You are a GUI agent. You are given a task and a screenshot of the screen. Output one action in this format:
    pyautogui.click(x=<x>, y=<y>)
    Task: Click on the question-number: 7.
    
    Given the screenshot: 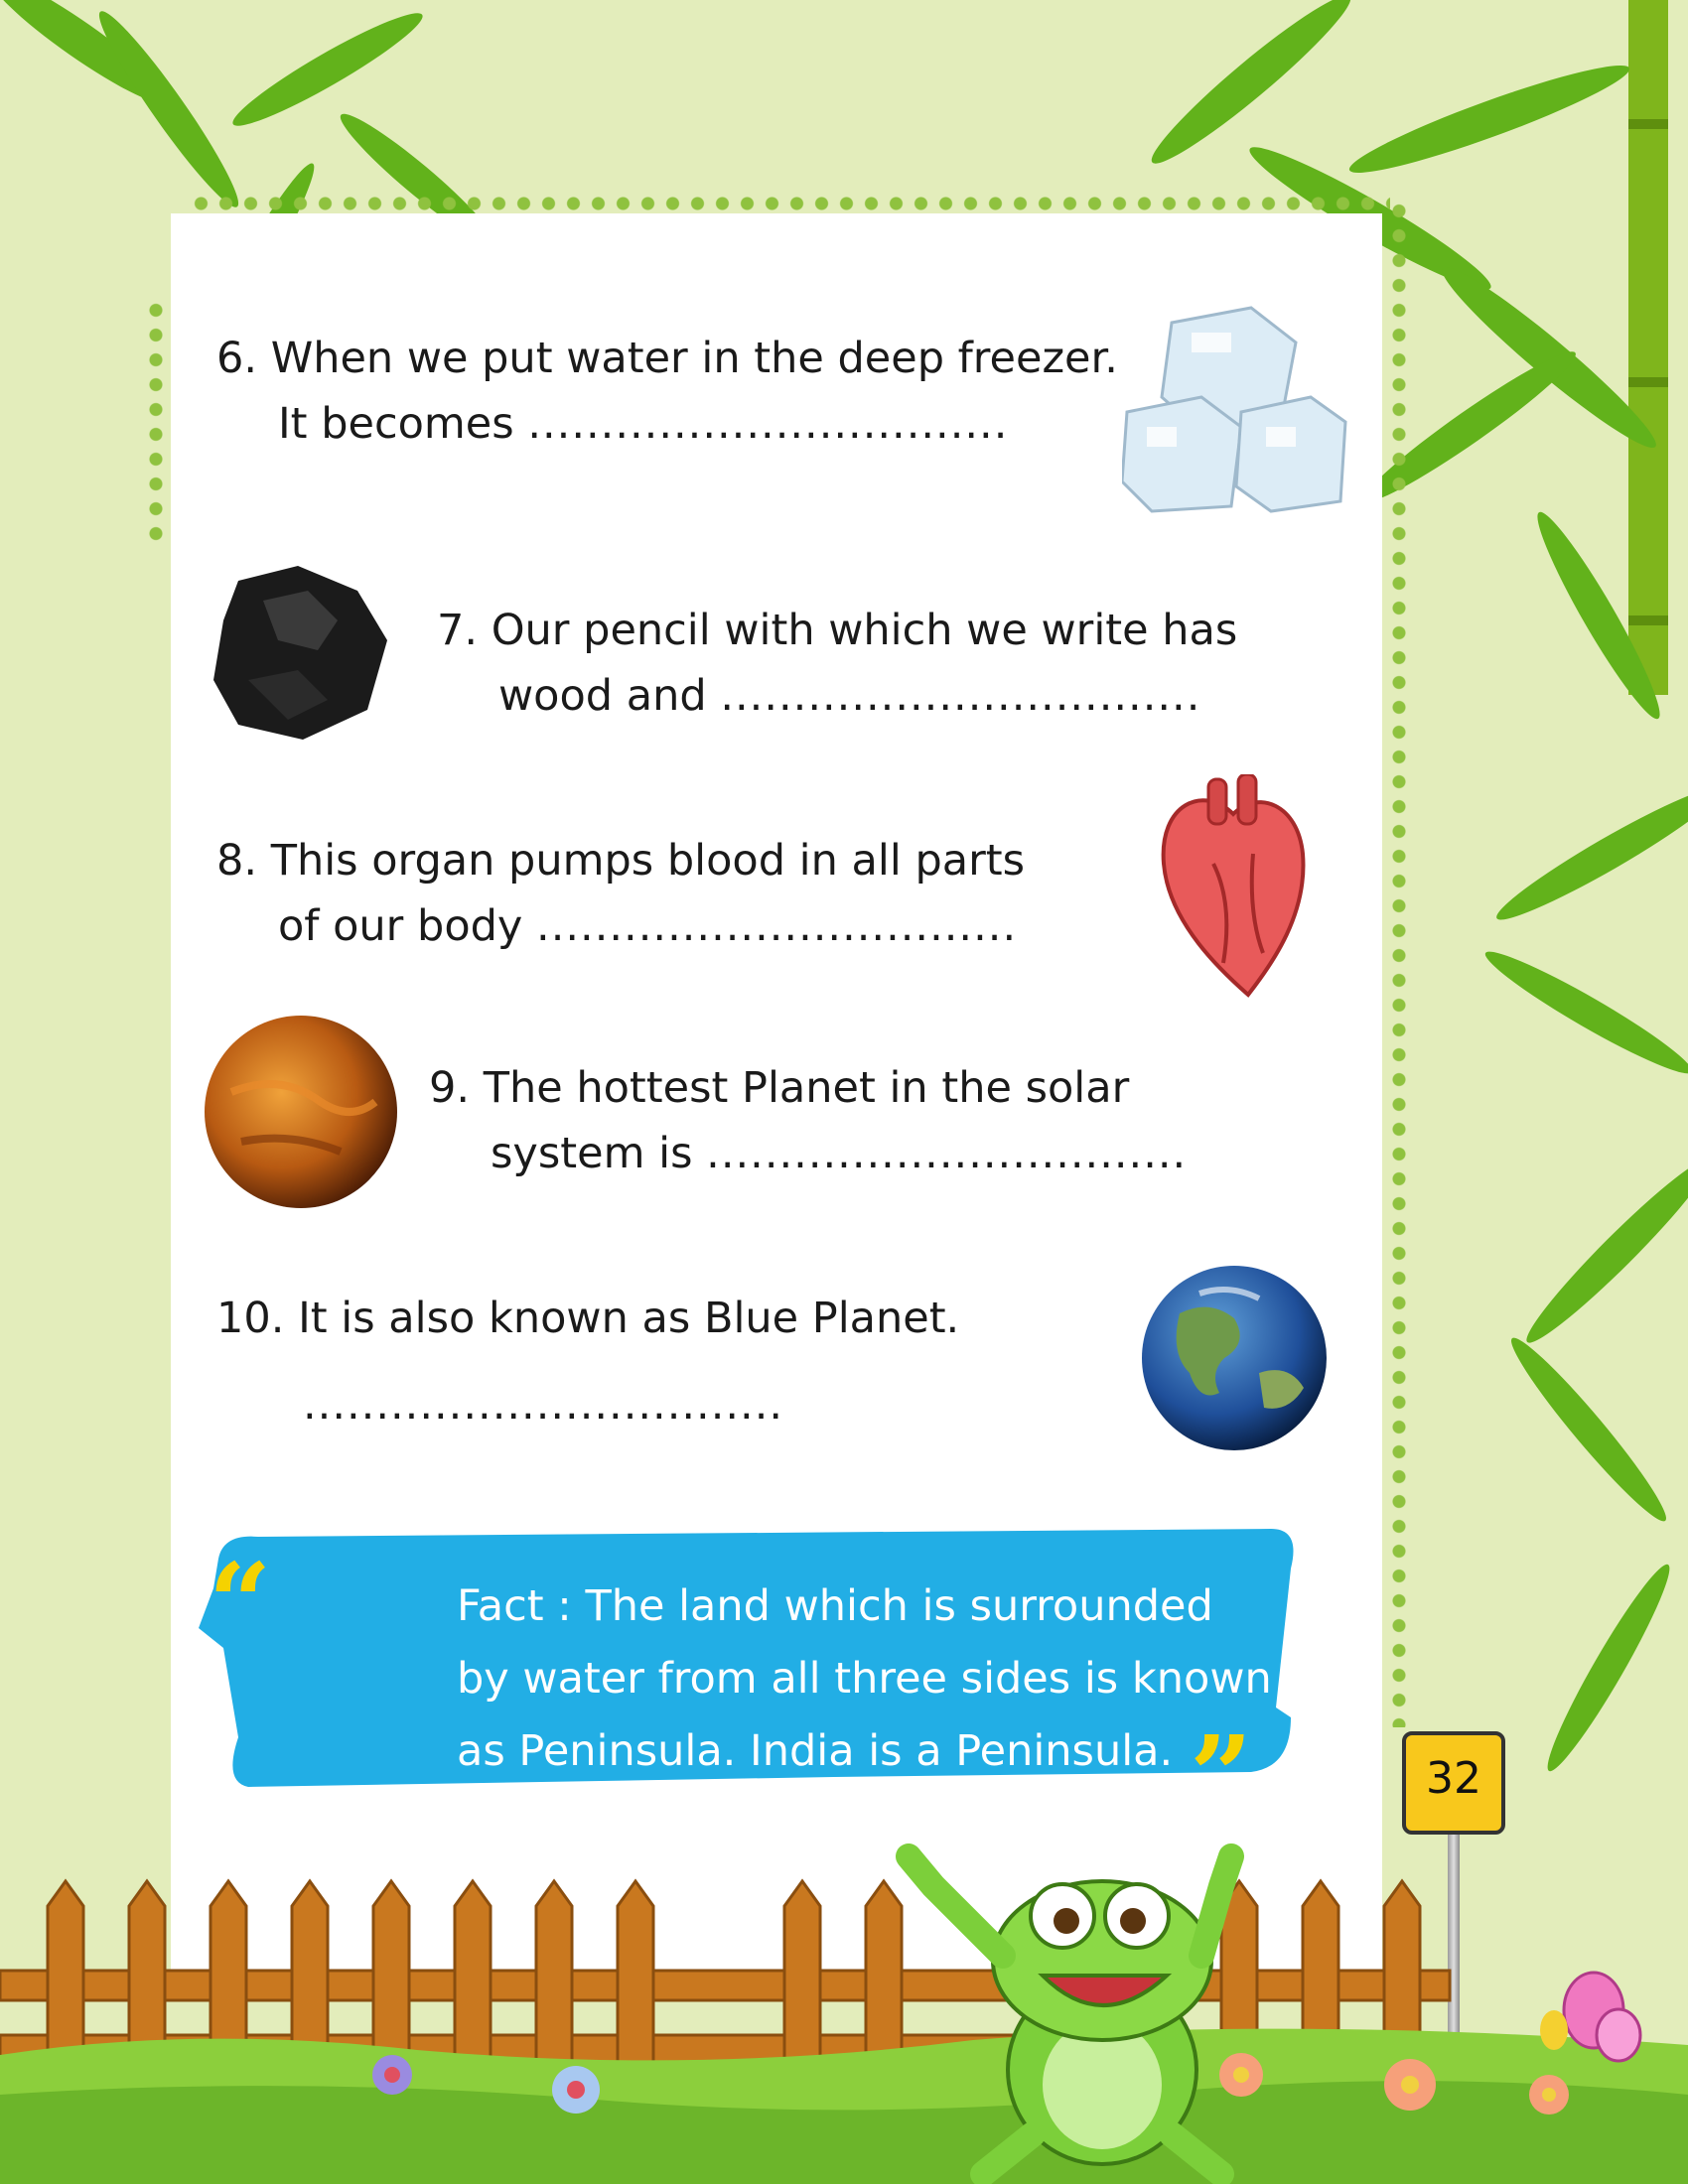 What is the action you would take?
    pyautogui.click(x=458, y=630)
    